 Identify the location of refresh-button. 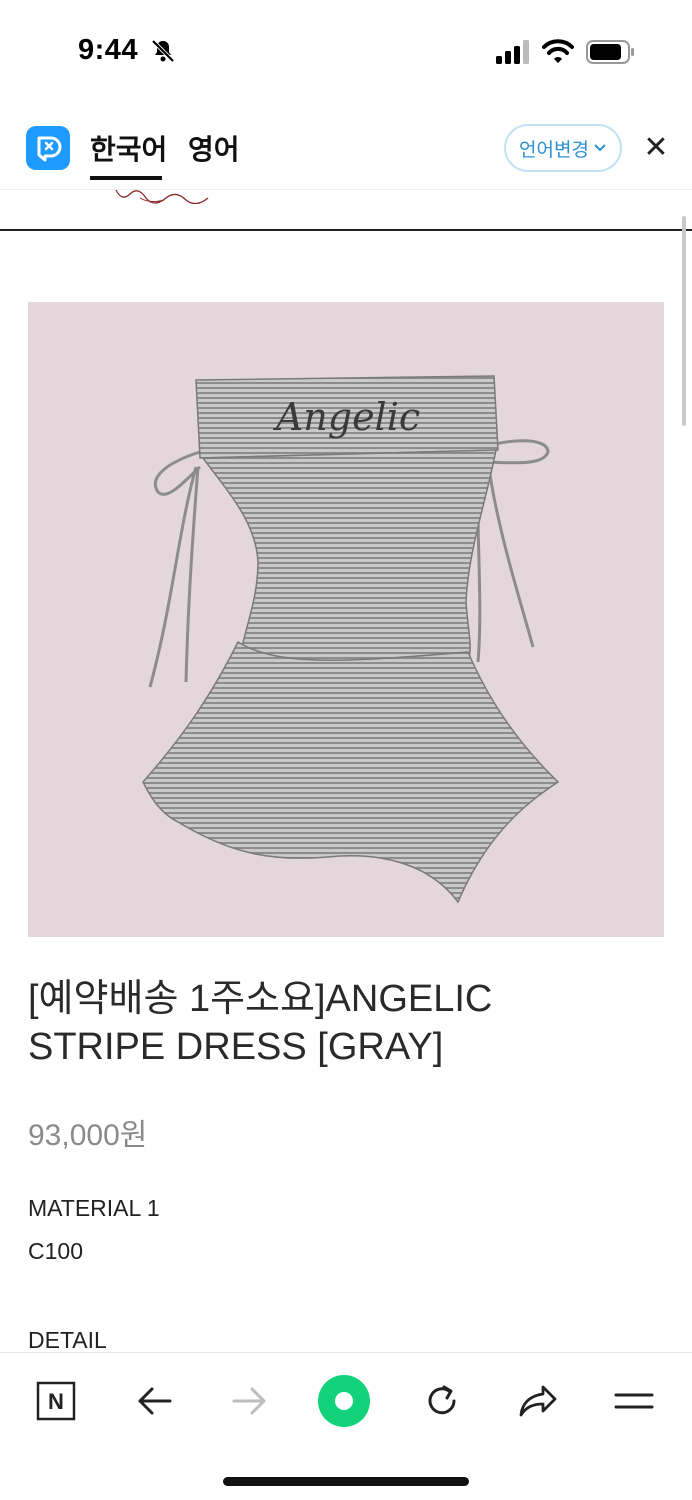
(442, 1401).